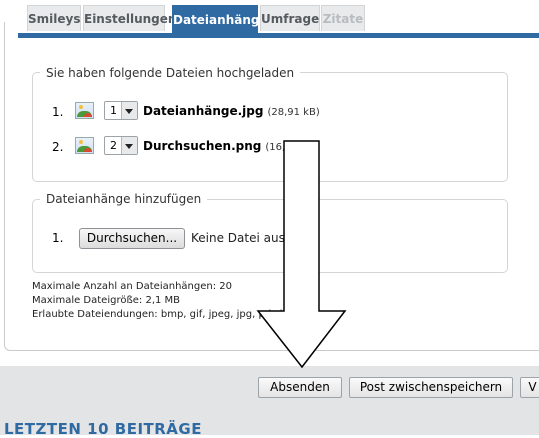  I want to click on add-attachments-legend: Dateianhänge hinzufügen, so click(124, 199).